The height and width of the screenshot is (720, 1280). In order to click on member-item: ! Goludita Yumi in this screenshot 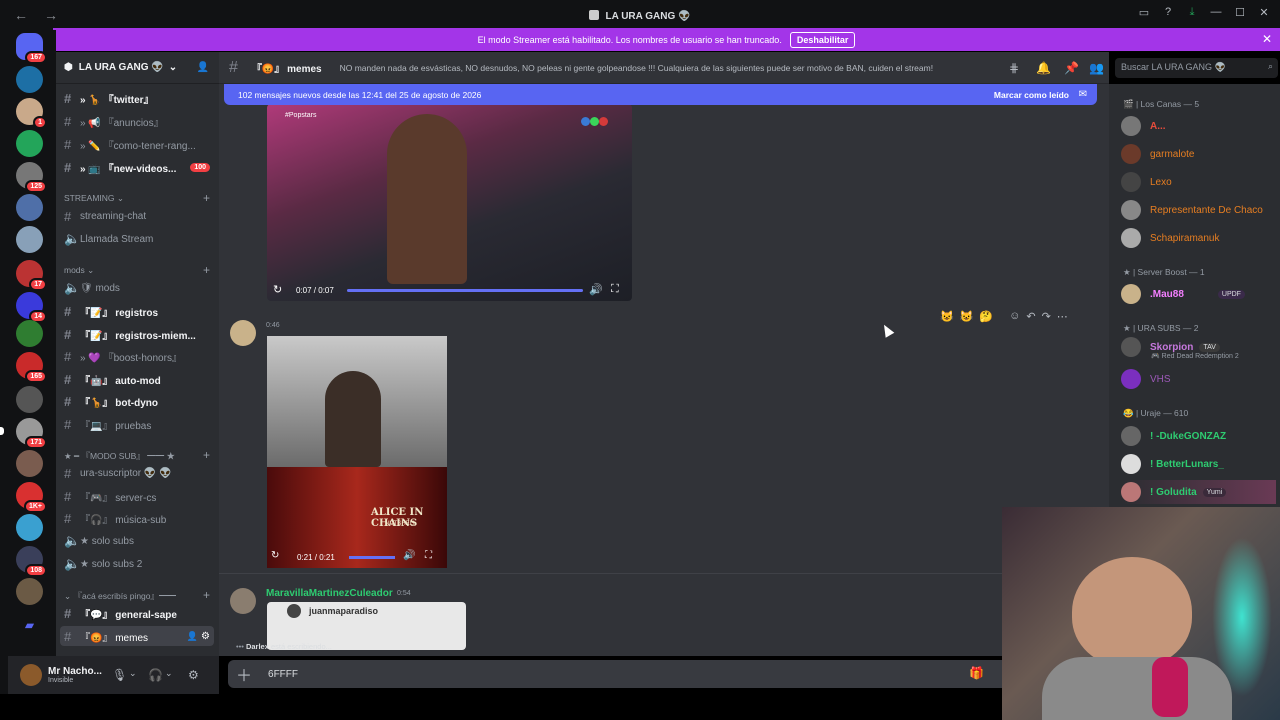, I will do `click(1198, 492)`.